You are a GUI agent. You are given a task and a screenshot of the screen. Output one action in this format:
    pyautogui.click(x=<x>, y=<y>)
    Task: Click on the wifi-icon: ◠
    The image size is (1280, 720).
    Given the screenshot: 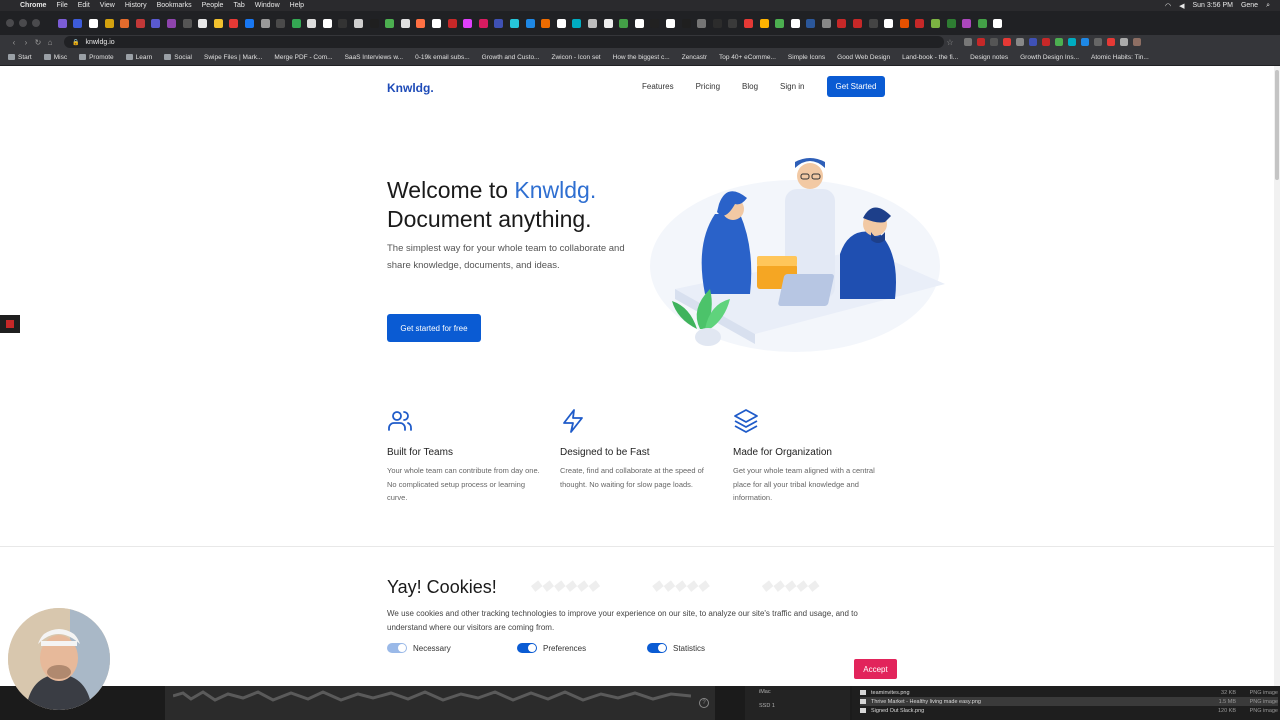 What is the action you would take?
    pyautogui.click(x=1168, y=6)
    